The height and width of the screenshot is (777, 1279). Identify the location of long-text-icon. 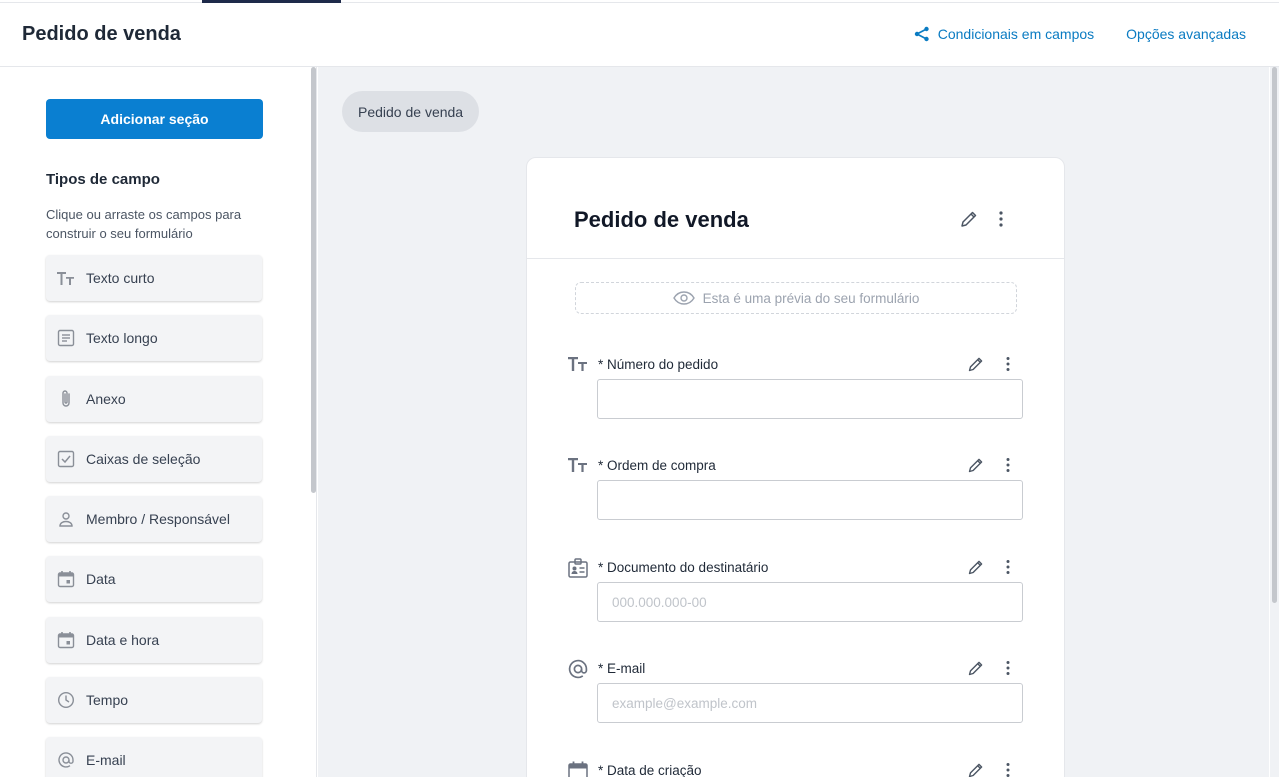
(66, 338).